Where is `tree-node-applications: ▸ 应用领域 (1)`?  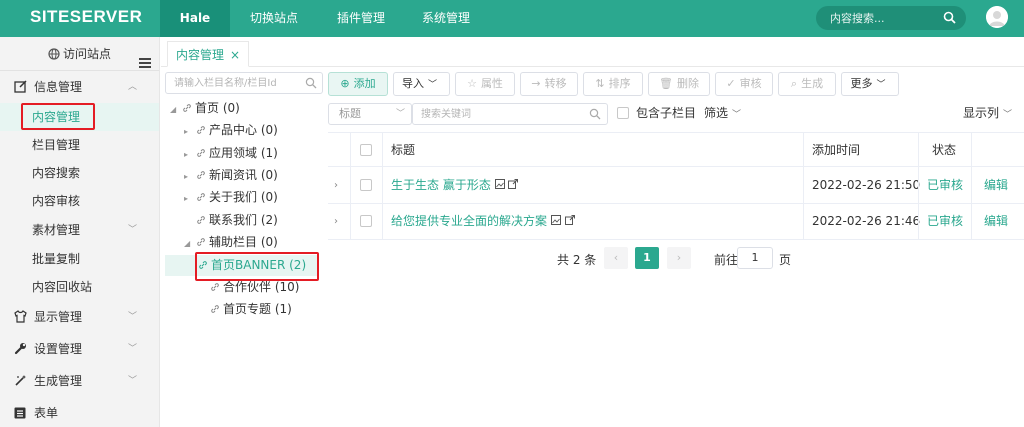 tree-node-applications: ▸ 应用领域 (1) is located at coordinates (231, 153).